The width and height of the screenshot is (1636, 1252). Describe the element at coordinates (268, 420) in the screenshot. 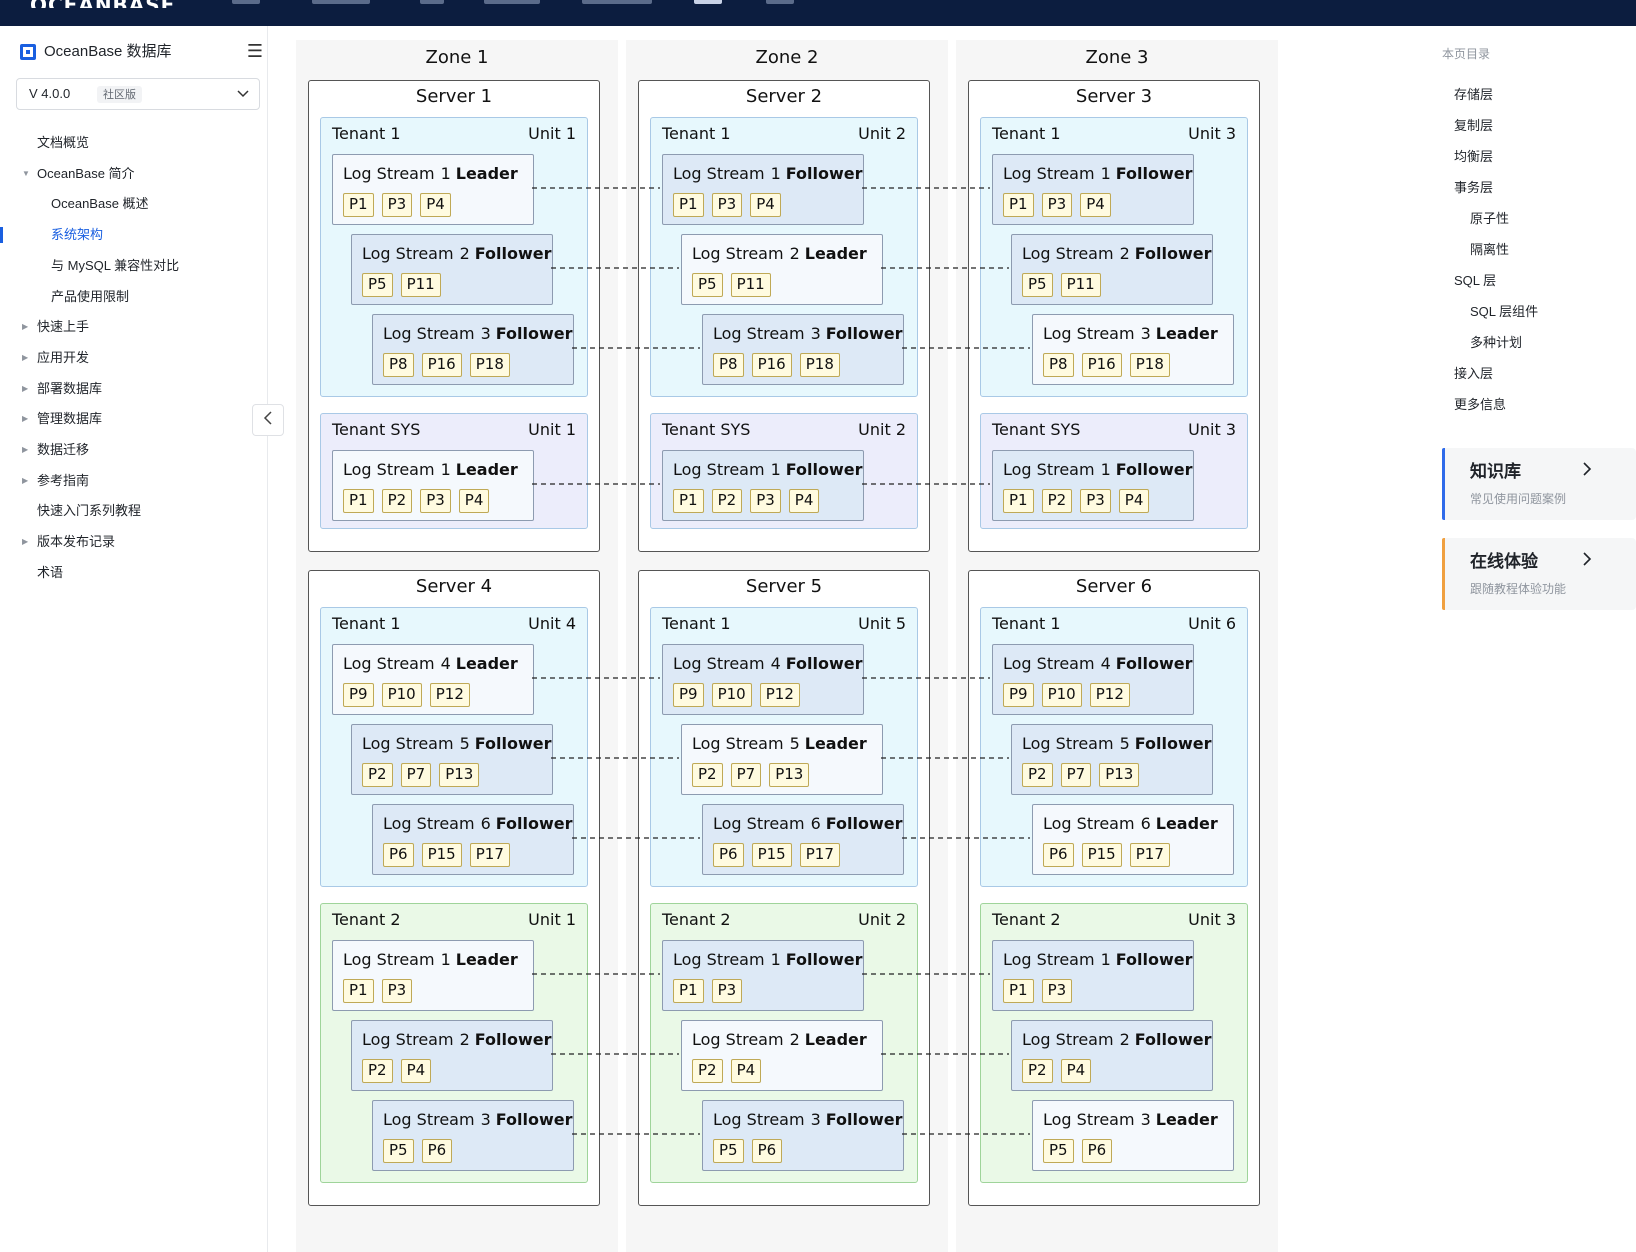

I see `sidebar-collapse-button` at that location.